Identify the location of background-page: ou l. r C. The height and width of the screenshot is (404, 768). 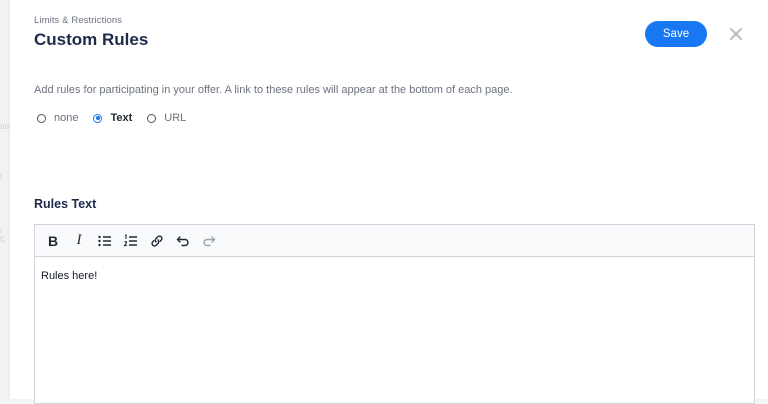
(5, 199).